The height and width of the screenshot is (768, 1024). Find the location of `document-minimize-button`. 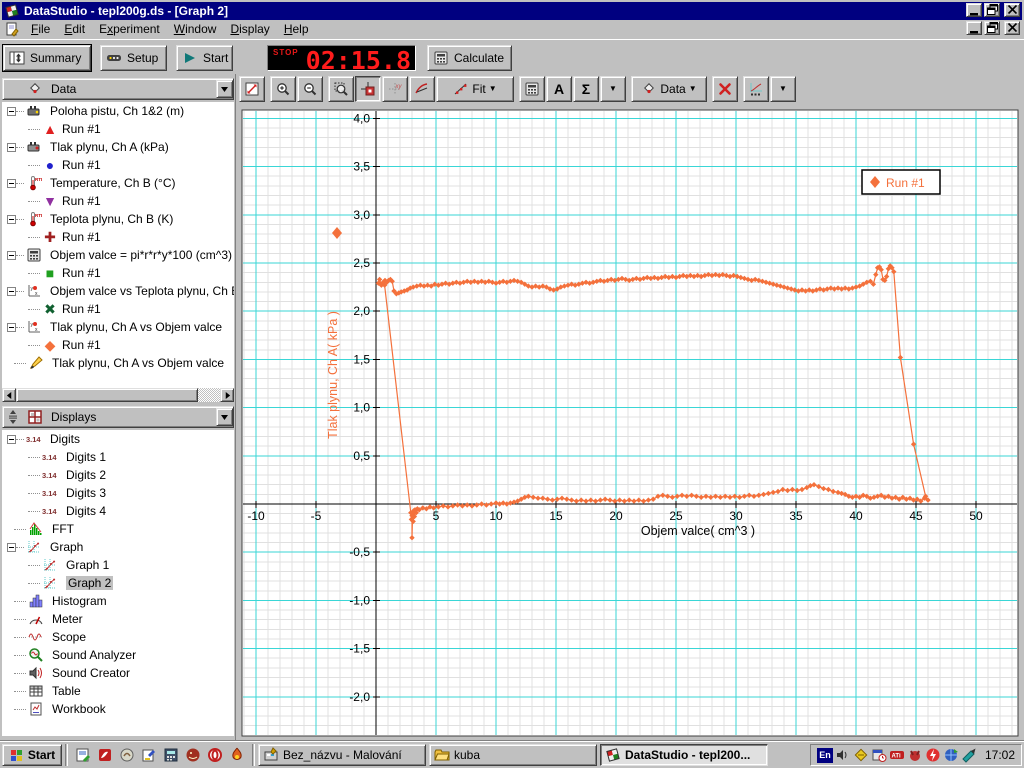

document-minimize-button is located at coordinates (974, 27).